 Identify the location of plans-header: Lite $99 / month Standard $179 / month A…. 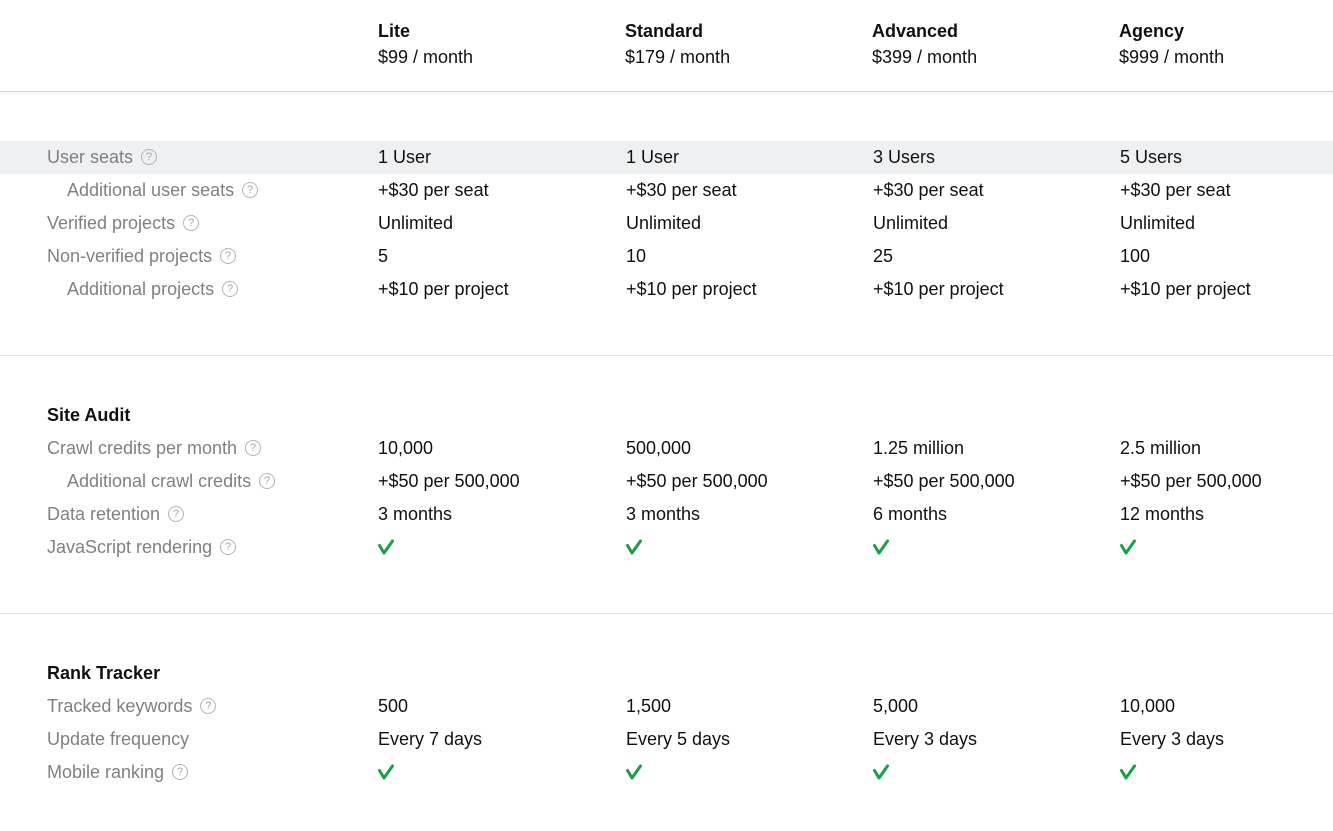
(666, 46).